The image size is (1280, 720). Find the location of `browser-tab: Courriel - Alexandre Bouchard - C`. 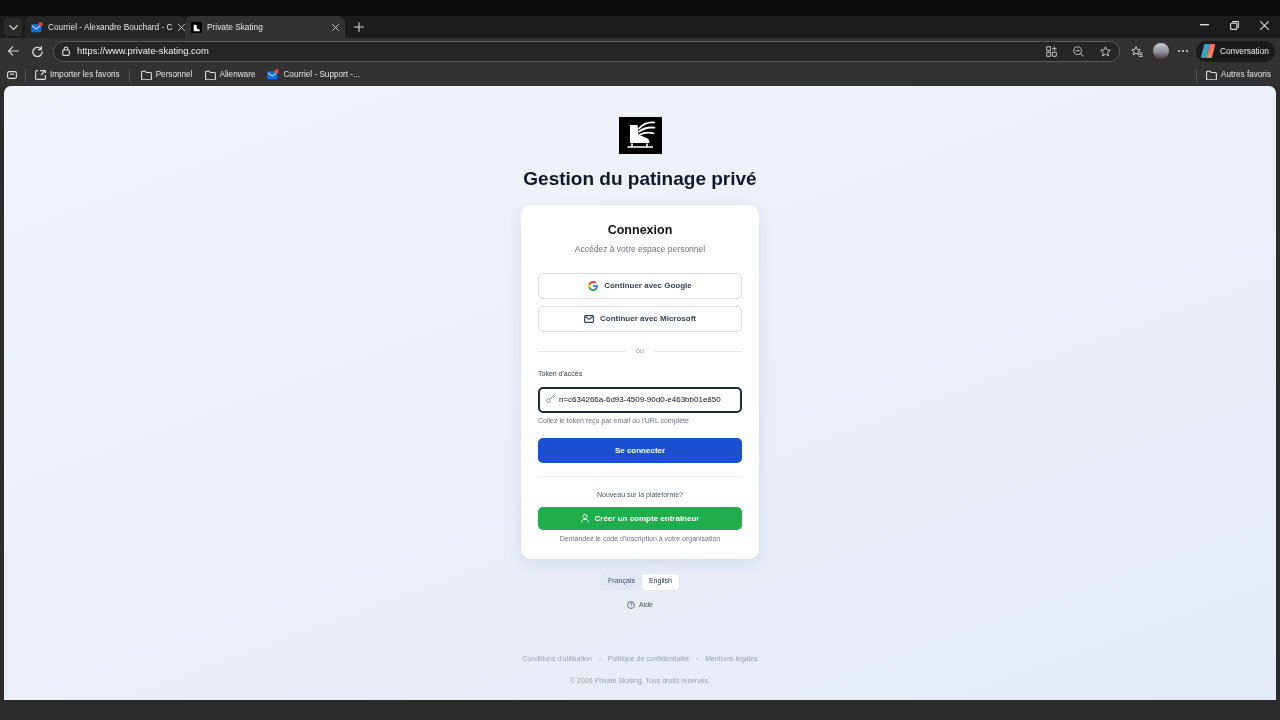

browser-tab: Courriel - Alexandre Bouchard - C is located at coordinates (105, 27).